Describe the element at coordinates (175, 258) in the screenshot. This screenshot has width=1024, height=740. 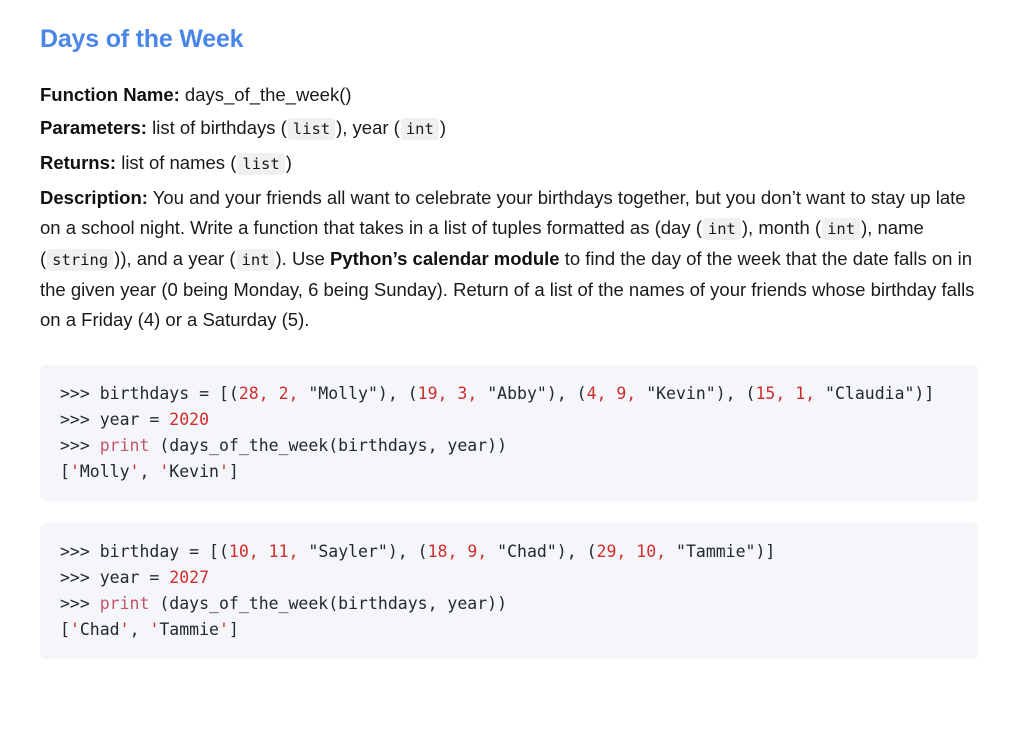
I see `description-part-4: )), and a year (` at that location.